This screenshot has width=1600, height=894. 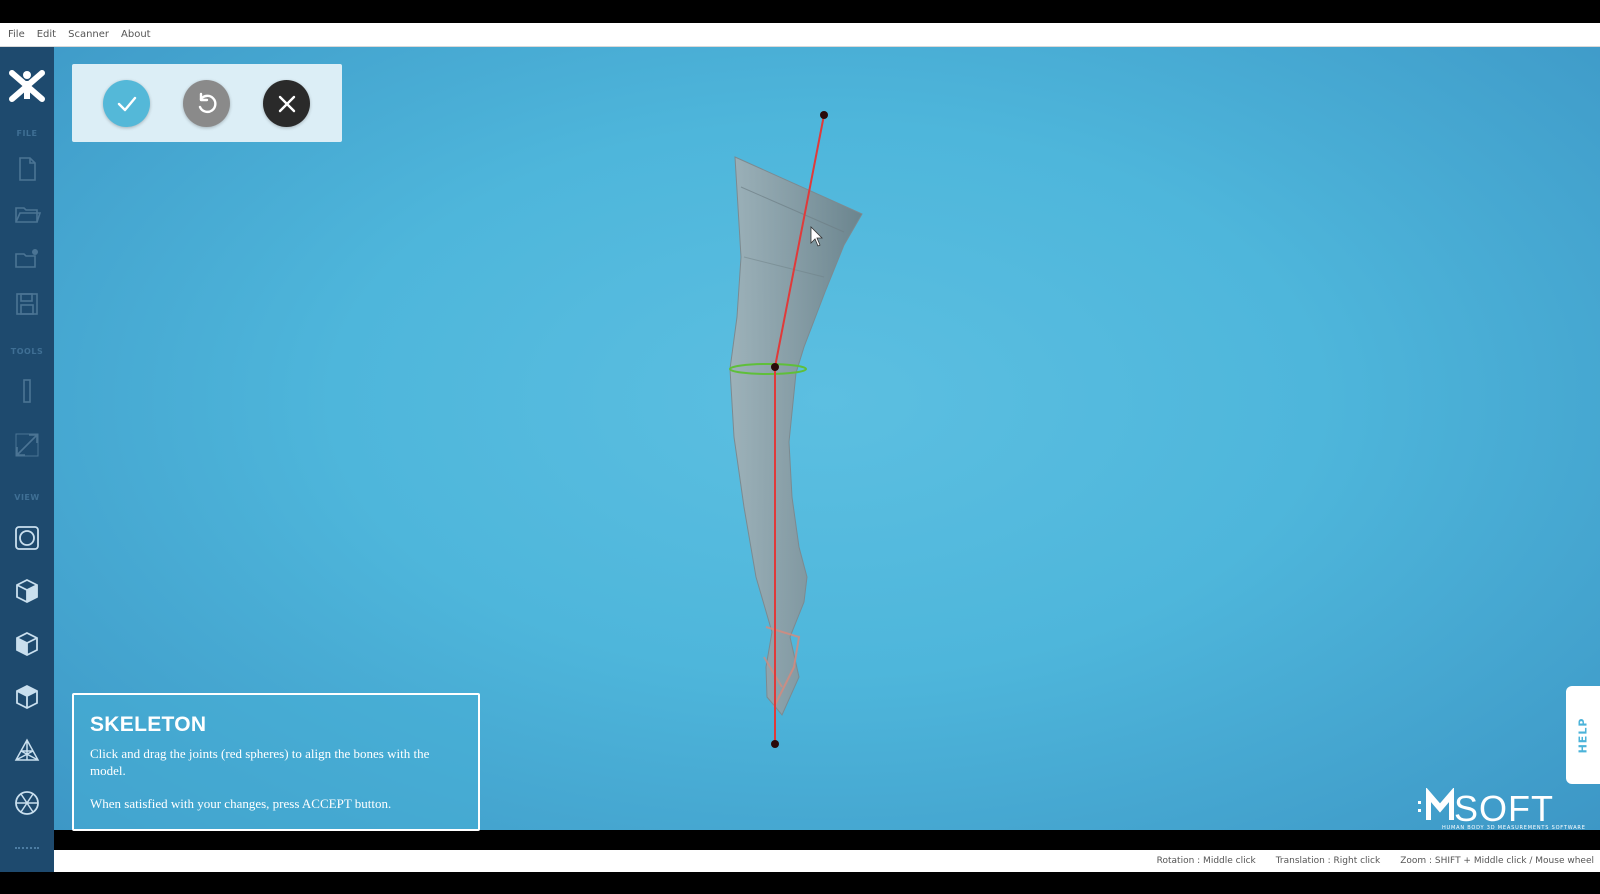 I want to click on open-folder-icon, so click(x=28, y=215).